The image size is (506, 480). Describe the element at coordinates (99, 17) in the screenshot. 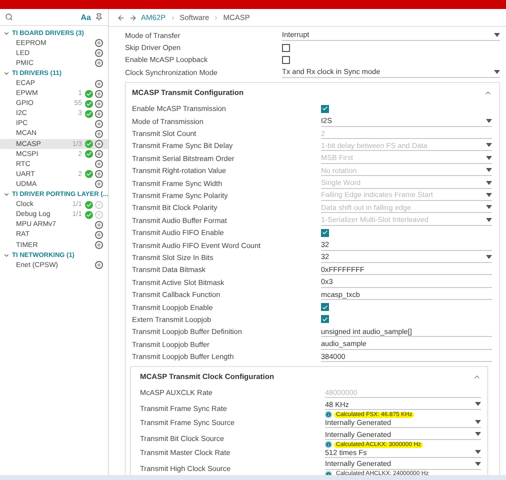

I see `pin-icon` at that location.